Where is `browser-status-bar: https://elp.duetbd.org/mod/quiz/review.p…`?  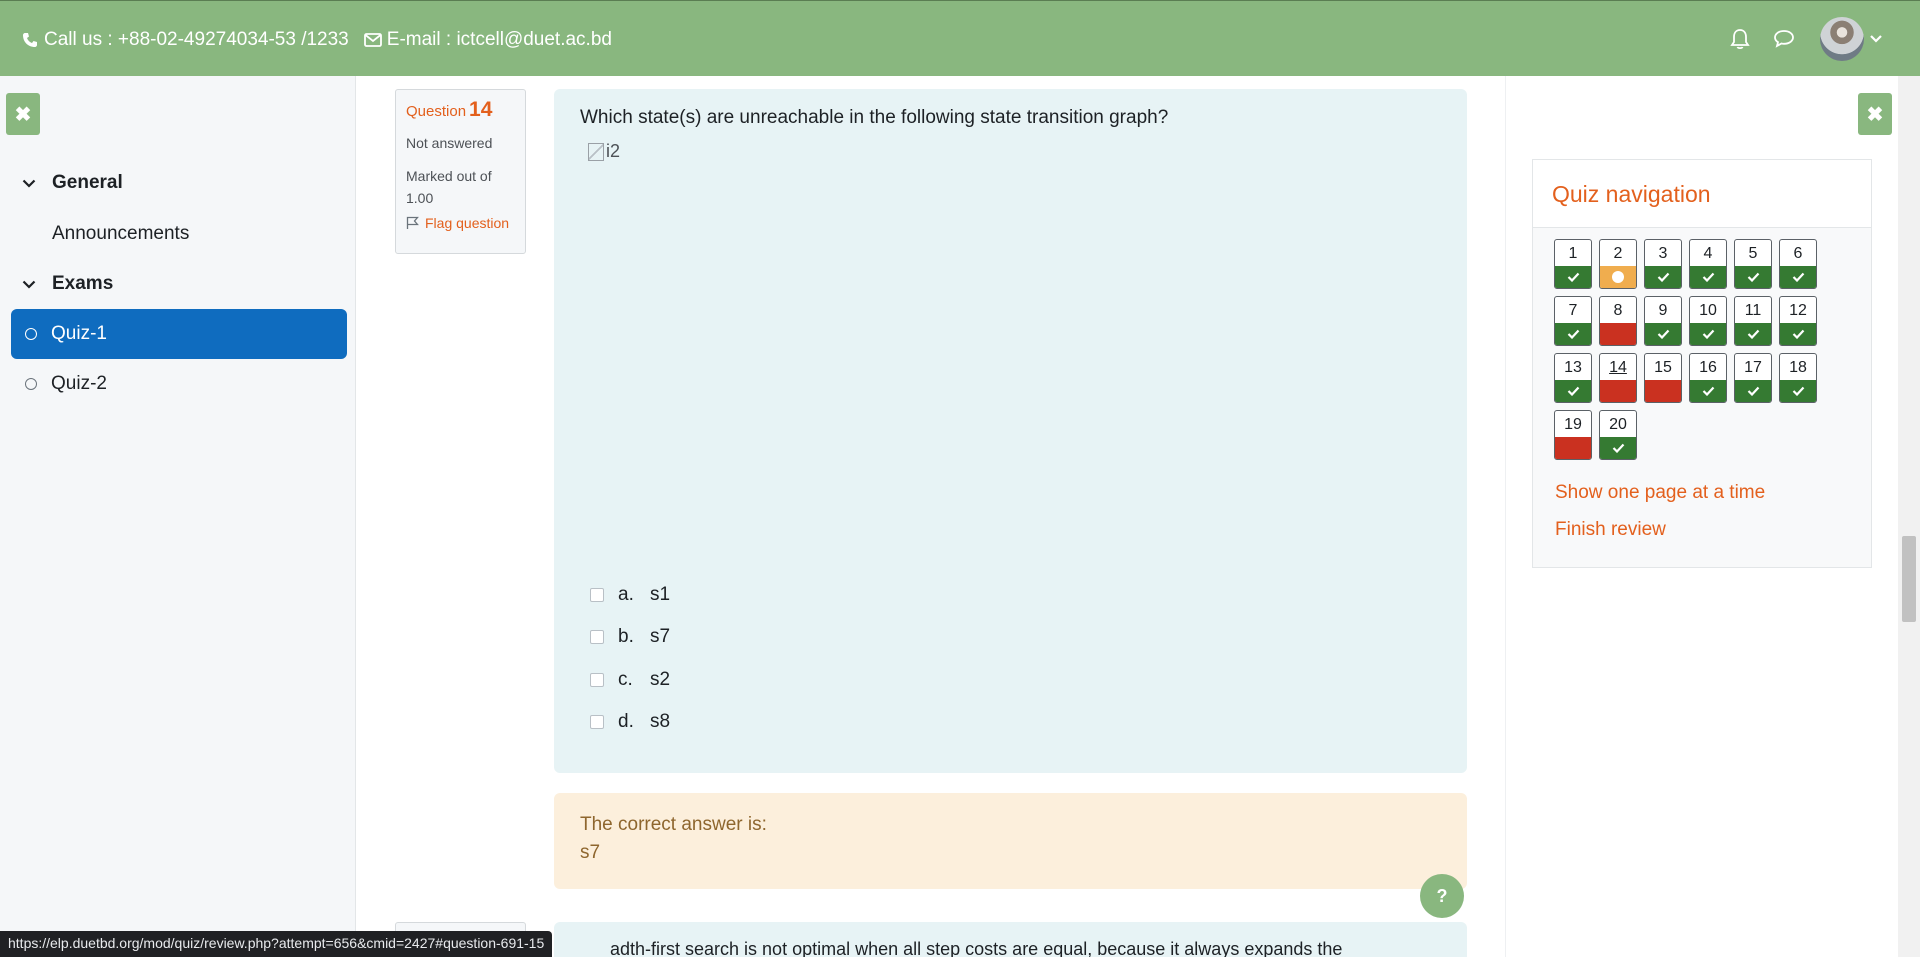
browser-status-bar: https://elp.duetbd.org/mod/quiz/review.p… is located at coordinates (276, 944).